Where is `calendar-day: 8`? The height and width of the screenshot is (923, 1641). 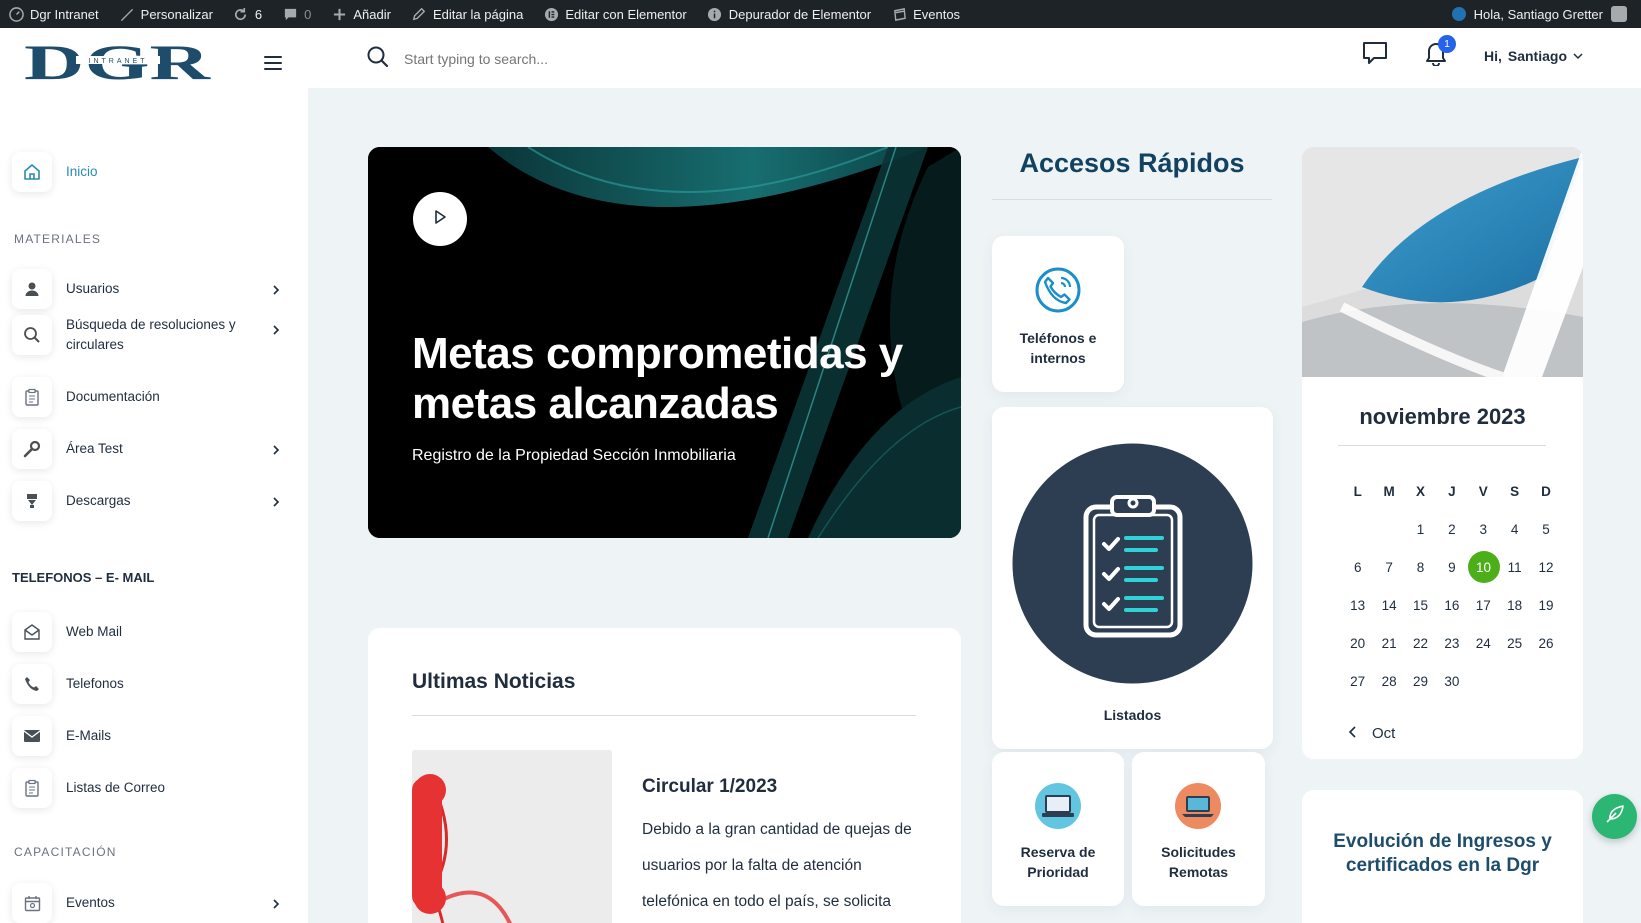
calendar-day: 8 is located at coordinates (1420, 567).